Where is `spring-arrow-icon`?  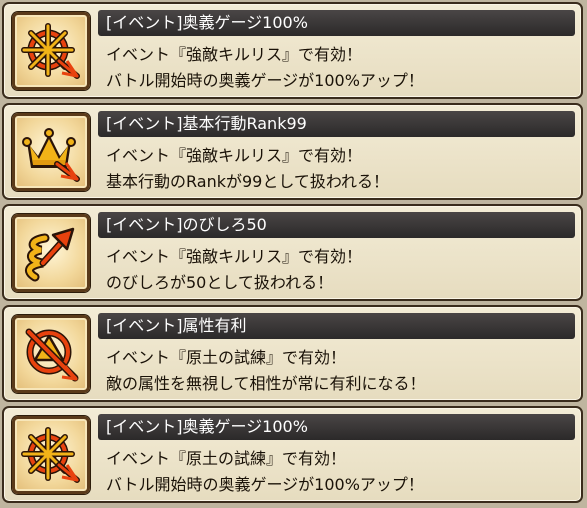 spring-arrow-icon is located at coordinates (50, 254).